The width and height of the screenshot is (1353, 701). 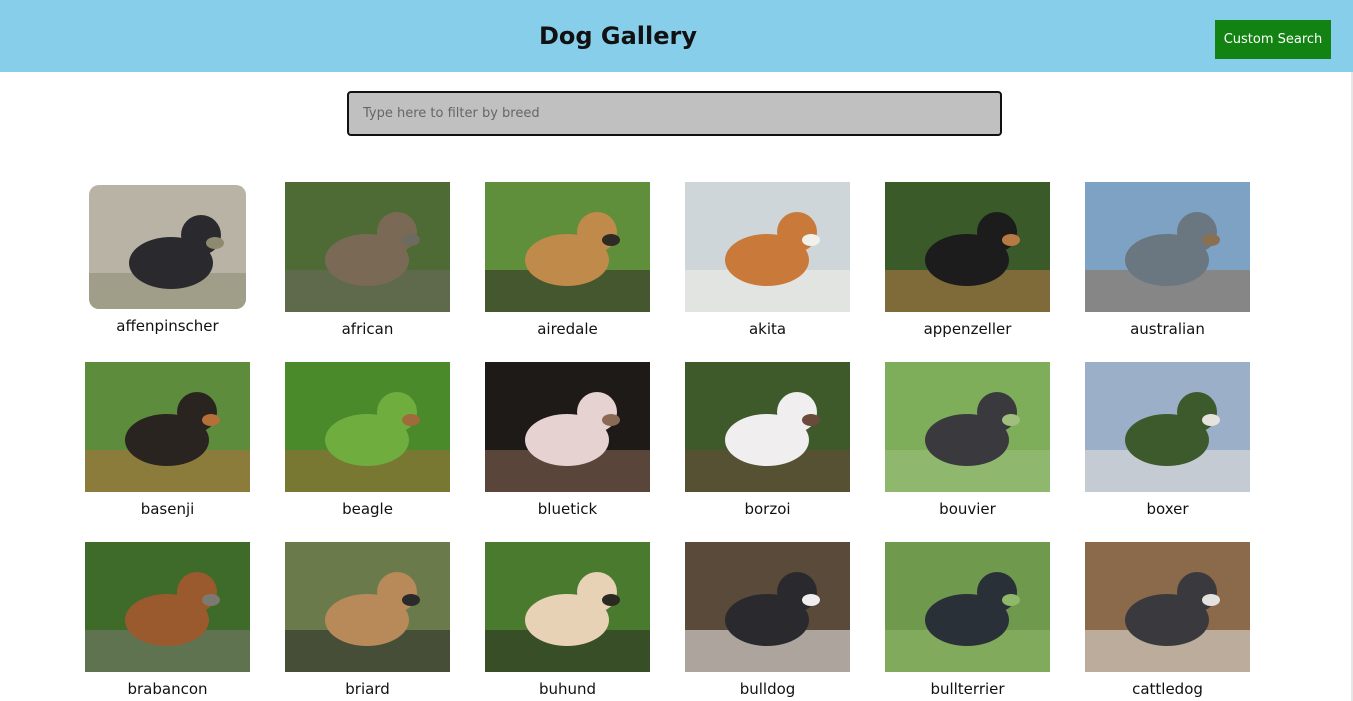 I want to click on breed-label: beagle, so click(x=367, y=509).